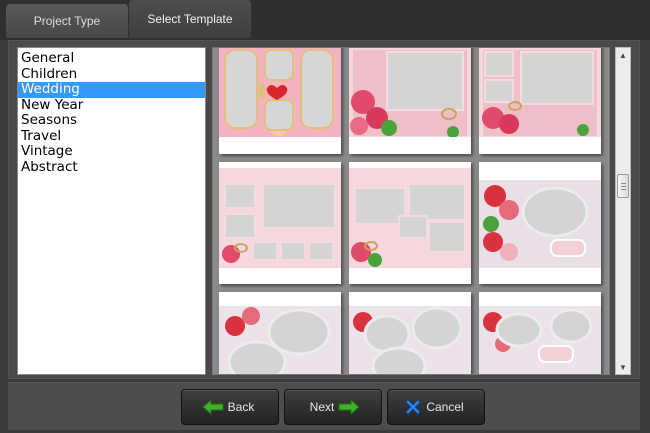 This screenshot has width=650, height=433. What do you see at coordinates (241, 407) in the screenshot?
I see `back-button-label: Back` at bounding box center [241, 407].